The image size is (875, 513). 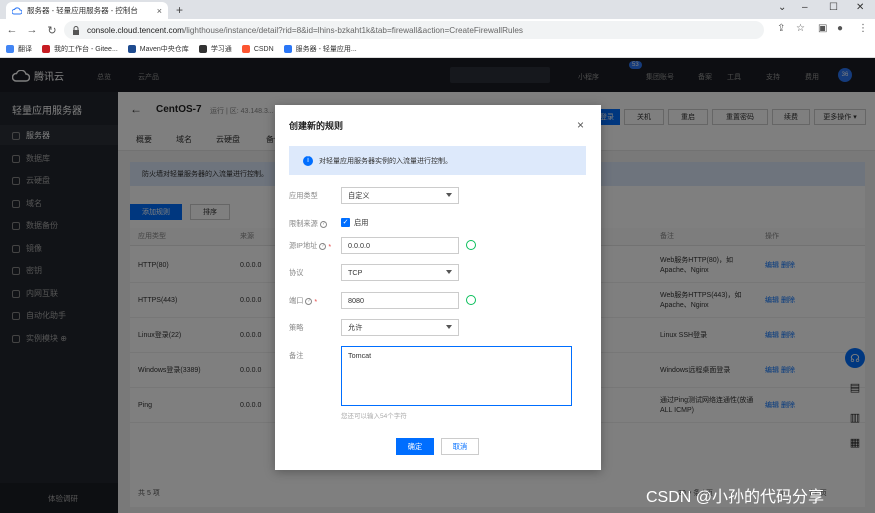 I want to click on label-text: 端口, so click(x=296, y=300).